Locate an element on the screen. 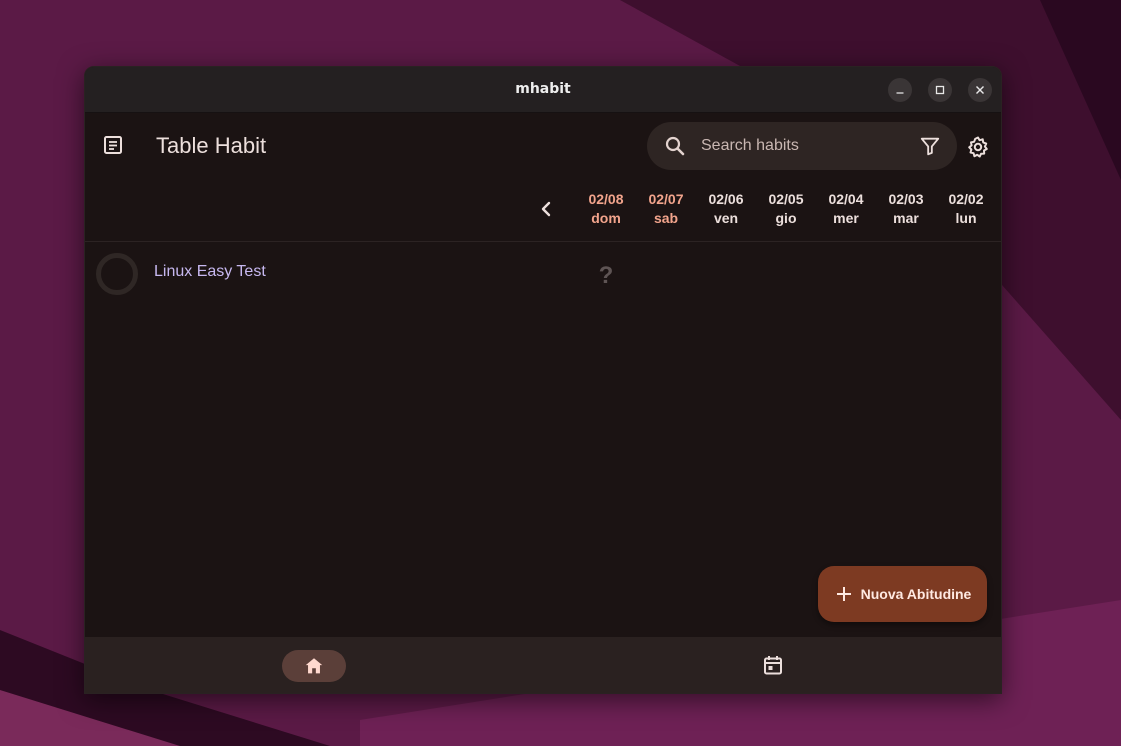 The width and height of the screenshot is (1121, 746). weekday-label: mer is located at coordinates (846, 218).